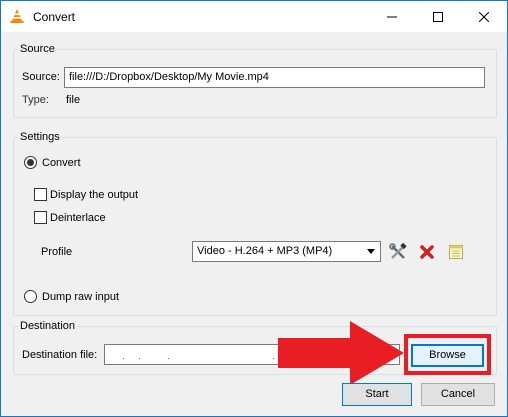  What do you see at coordinates (40, 137) in the screenshot?
I see `settings-legend: Settings` at bounding box center [40, 137].